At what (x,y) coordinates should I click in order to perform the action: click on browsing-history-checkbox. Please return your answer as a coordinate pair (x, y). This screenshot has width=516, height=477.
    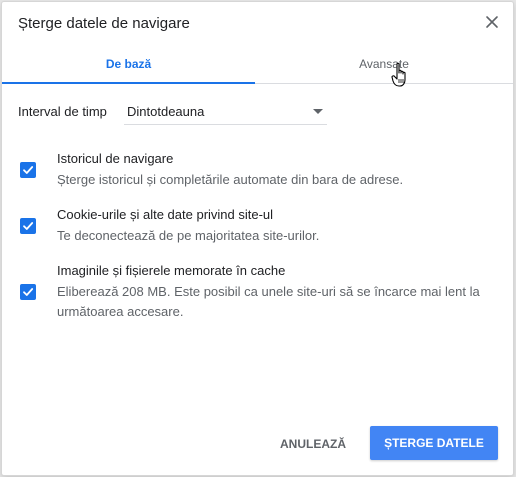
    Looking at the image, I should click on (28, 170).